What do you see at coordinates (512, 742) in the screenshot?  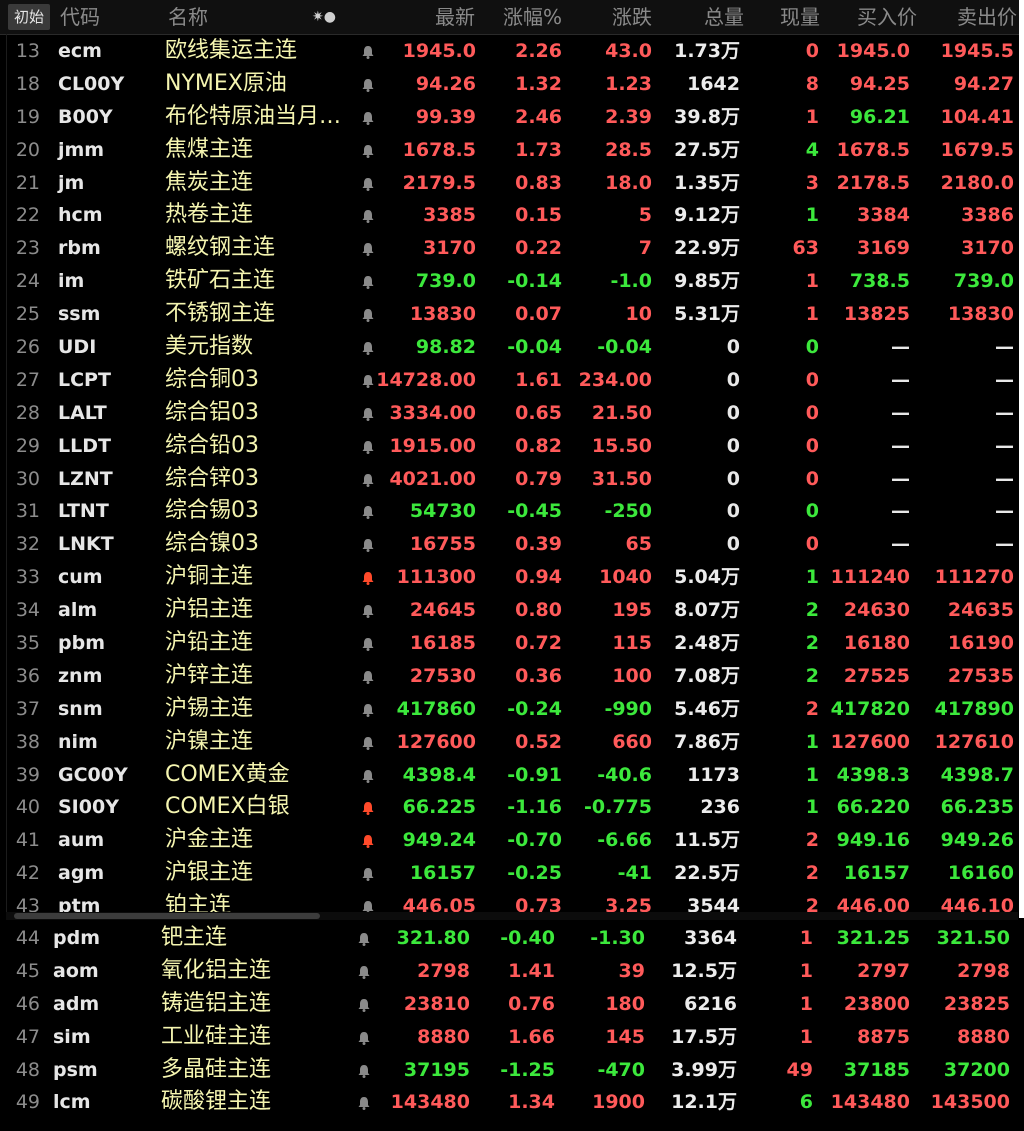 I see `table-row: 38 nim 沪镍主连 127600 0.52 660 7.86万 1 127600 127610` at bounding box center [512, 742].